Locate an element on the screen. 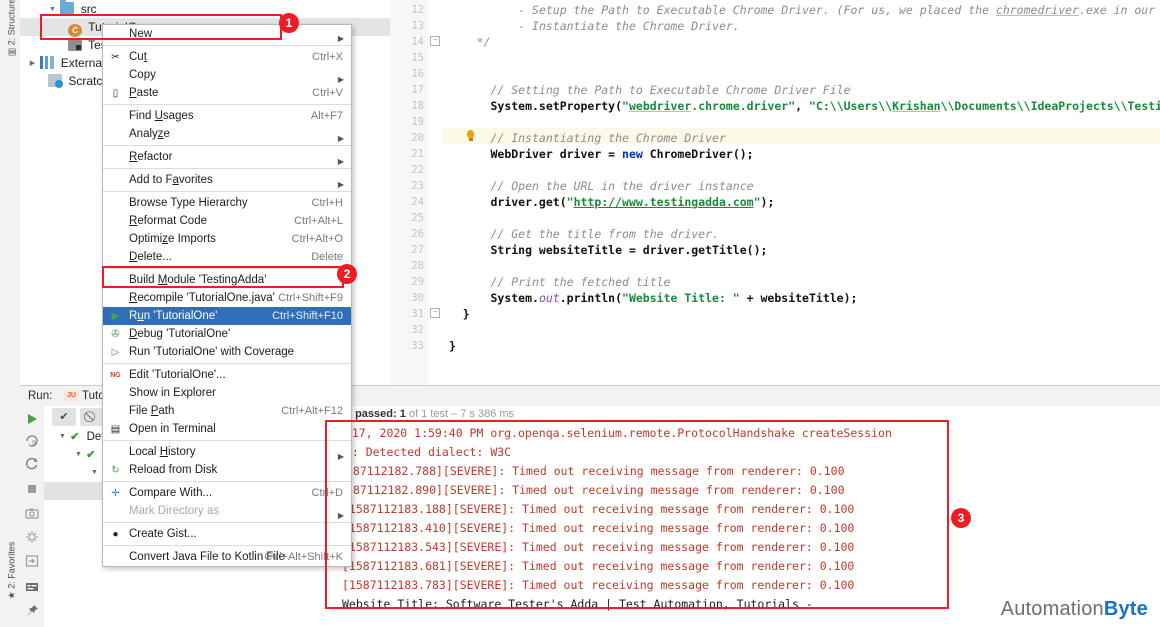  camera-icon is located at coordinates (32, 513).